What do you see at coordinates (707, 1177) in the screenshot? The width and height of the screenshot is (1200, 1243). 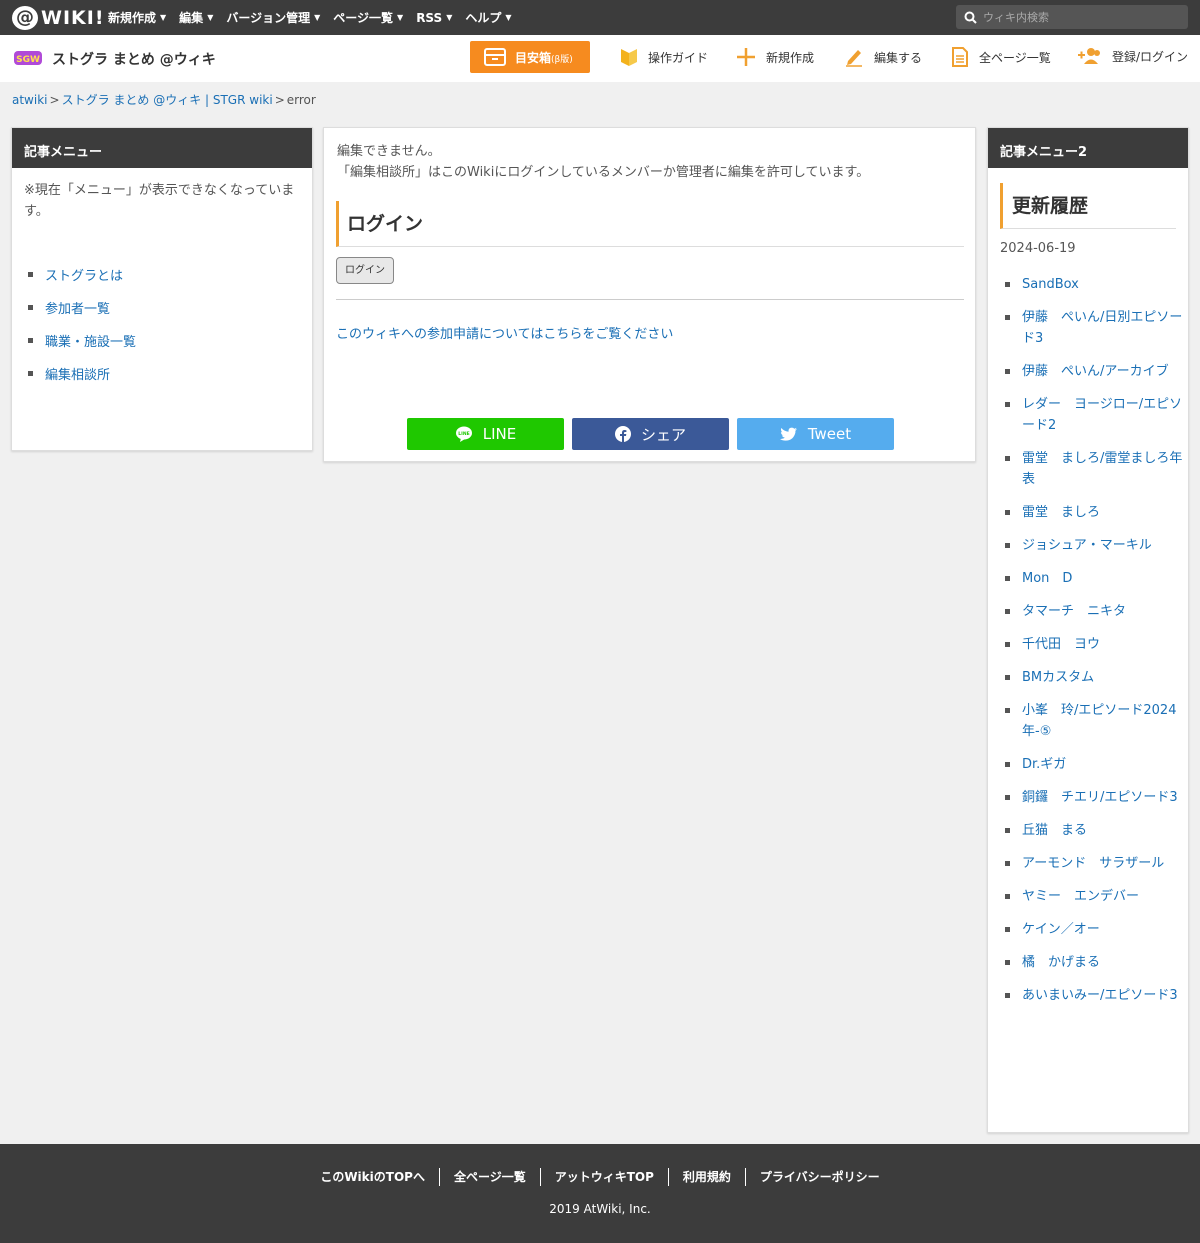 I see `footer-link-terms: 利用規約` at bounding box center [707, 1177].